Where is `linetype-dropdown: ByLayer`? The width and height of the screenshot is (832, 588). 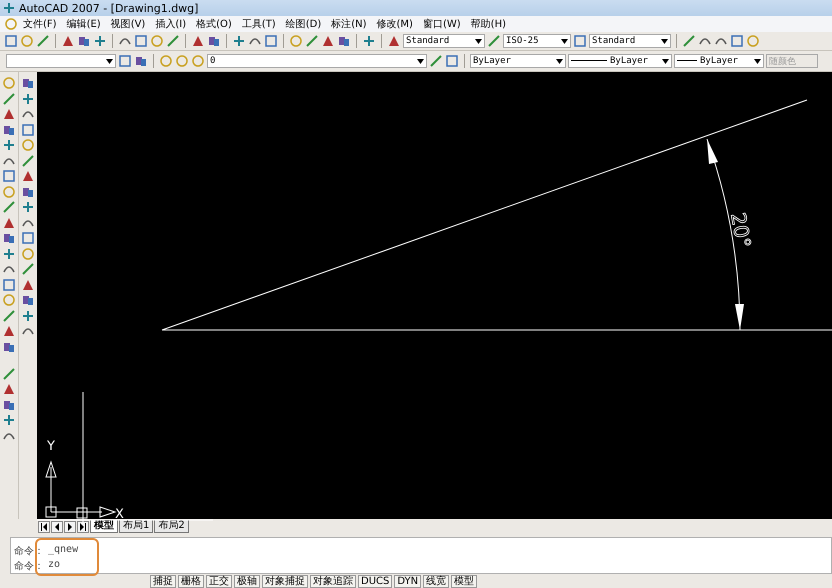
linetype-dropdown: ByLayer is located at coordinates (620, 61).